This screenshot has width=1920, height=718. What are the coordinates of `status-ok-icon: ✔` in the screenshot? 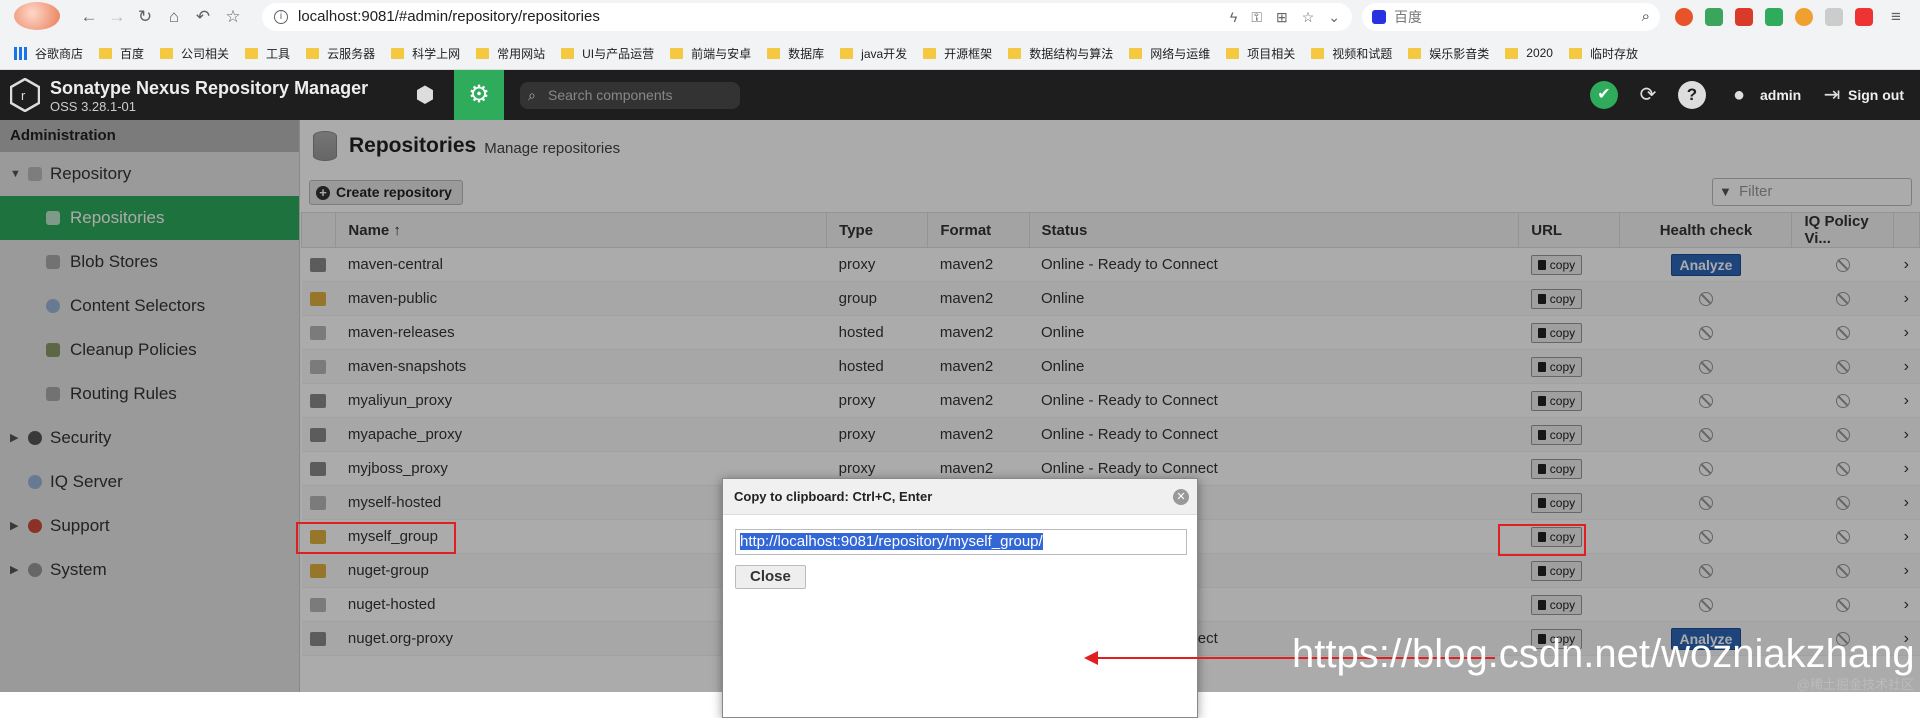 It's located at (1604, 95).